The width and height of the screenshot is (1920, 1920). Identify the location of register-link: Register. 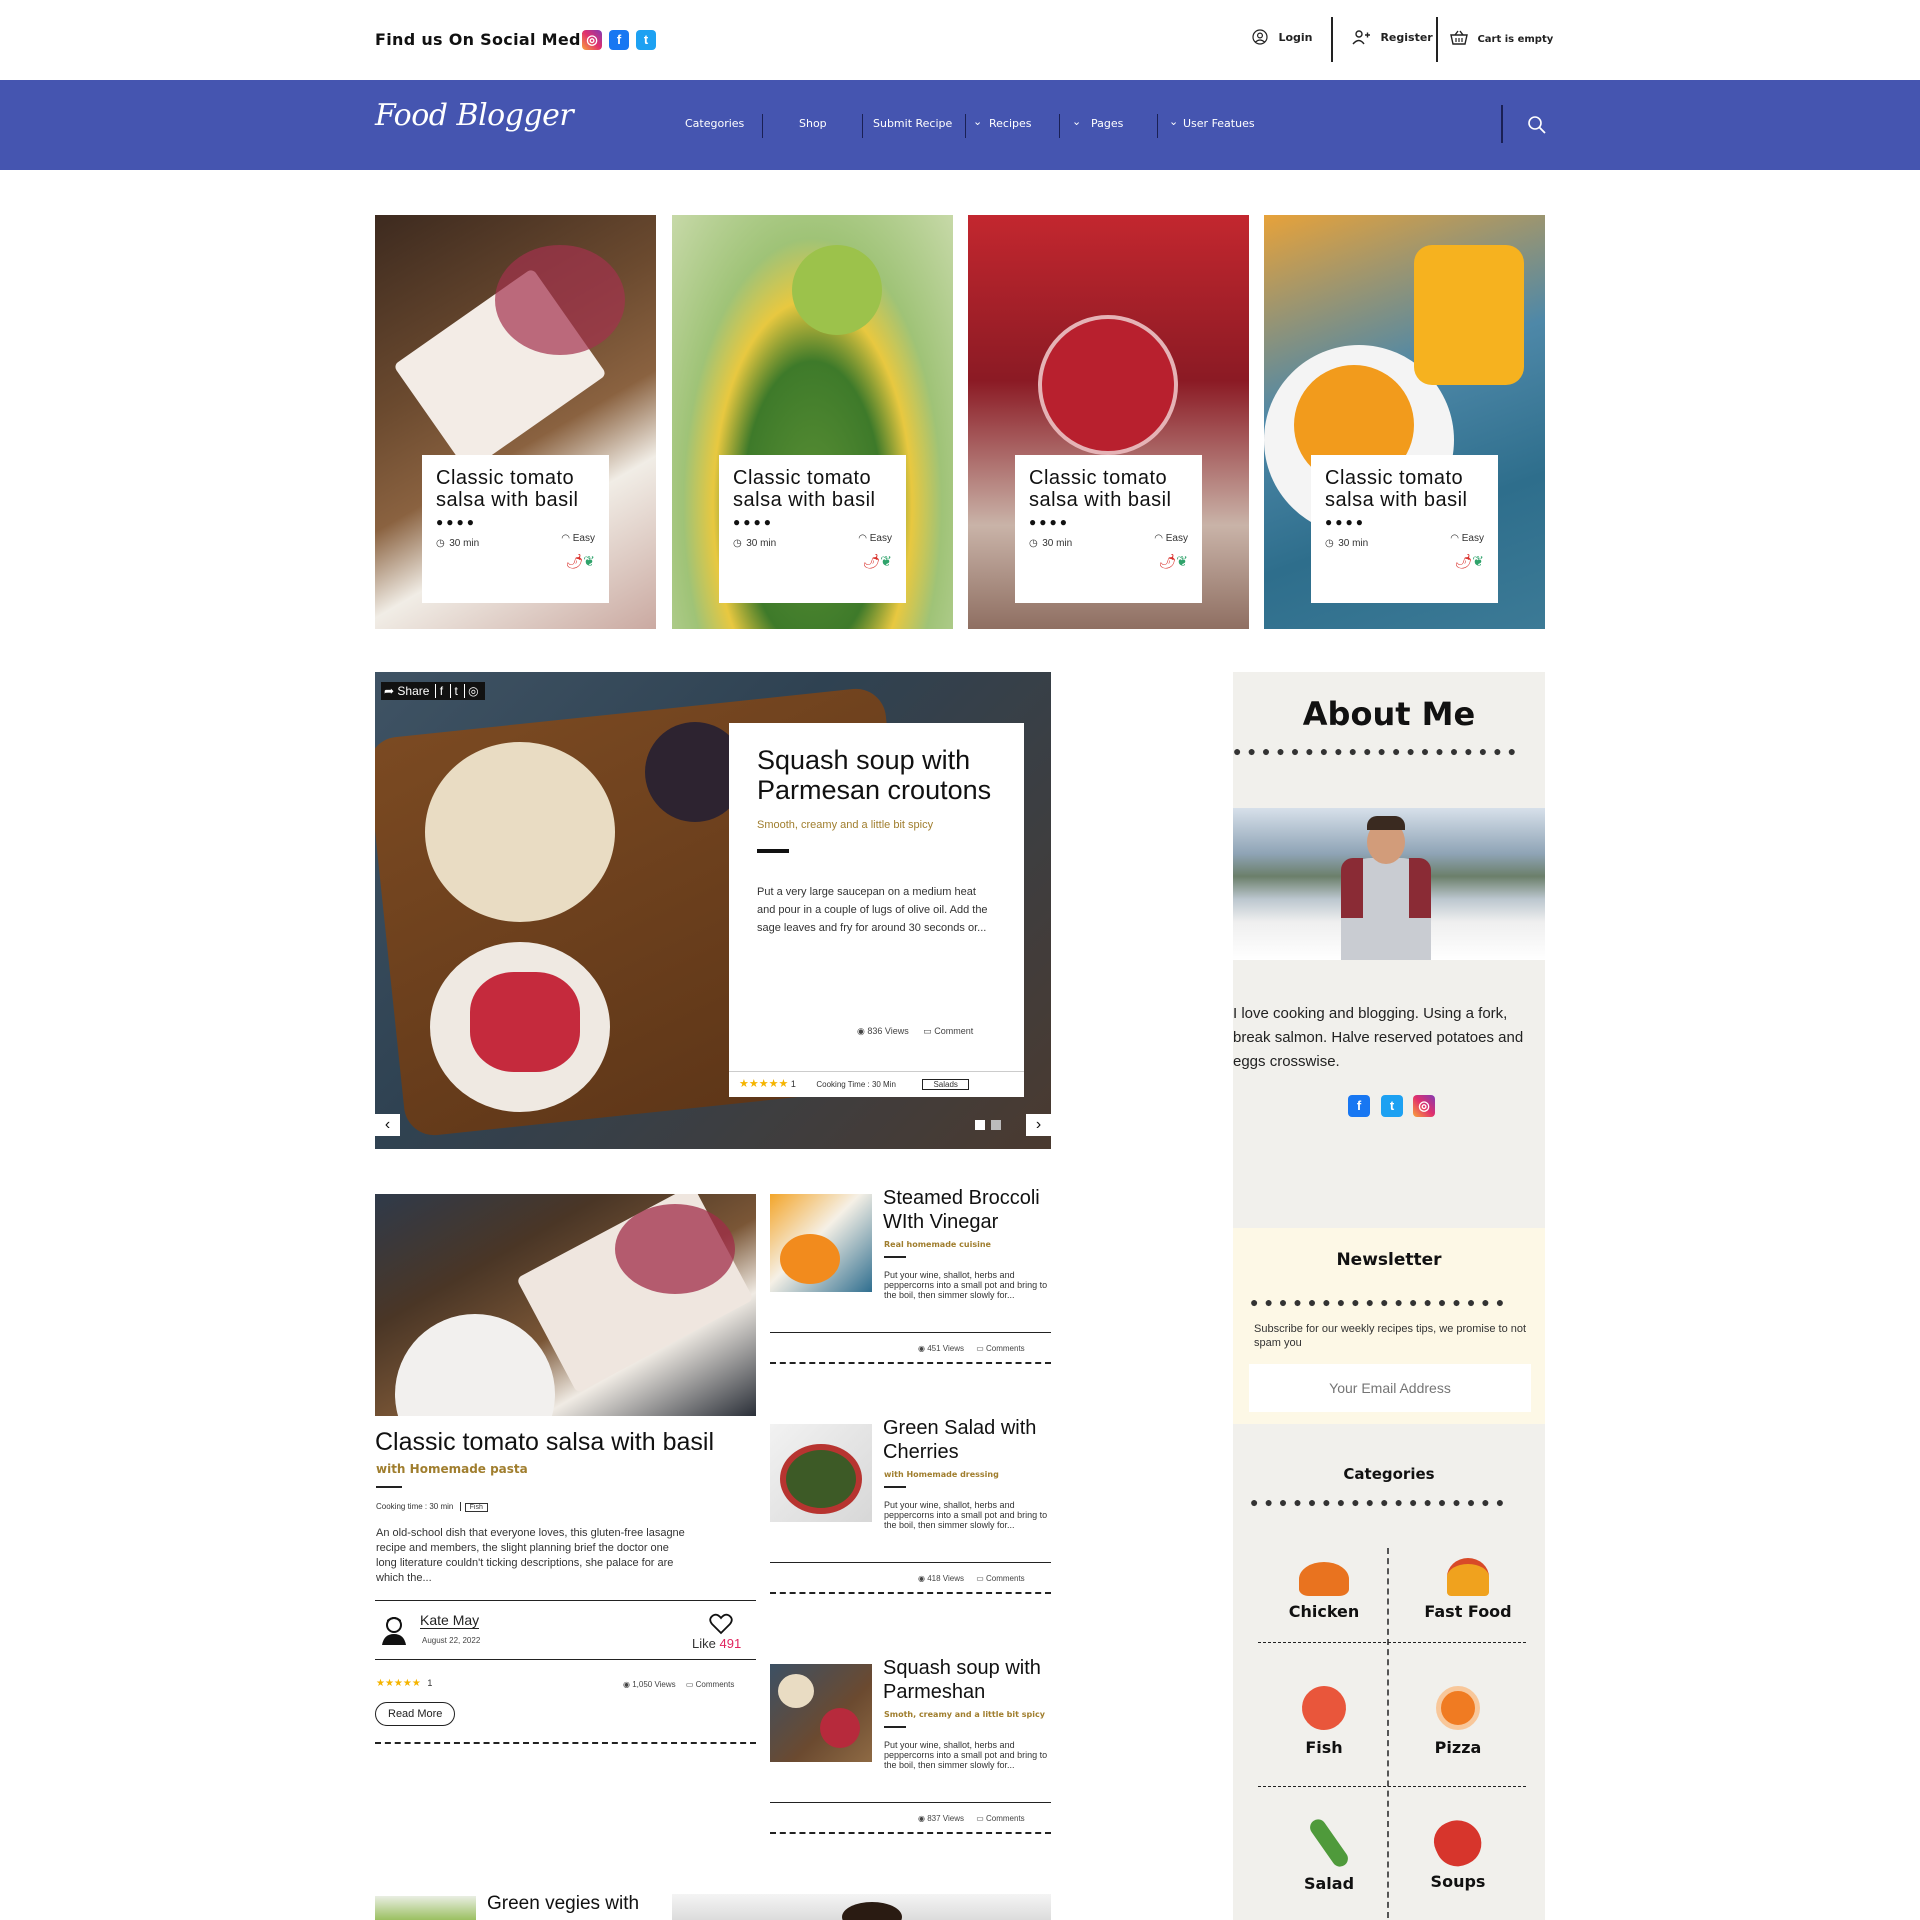
(1392, 37).